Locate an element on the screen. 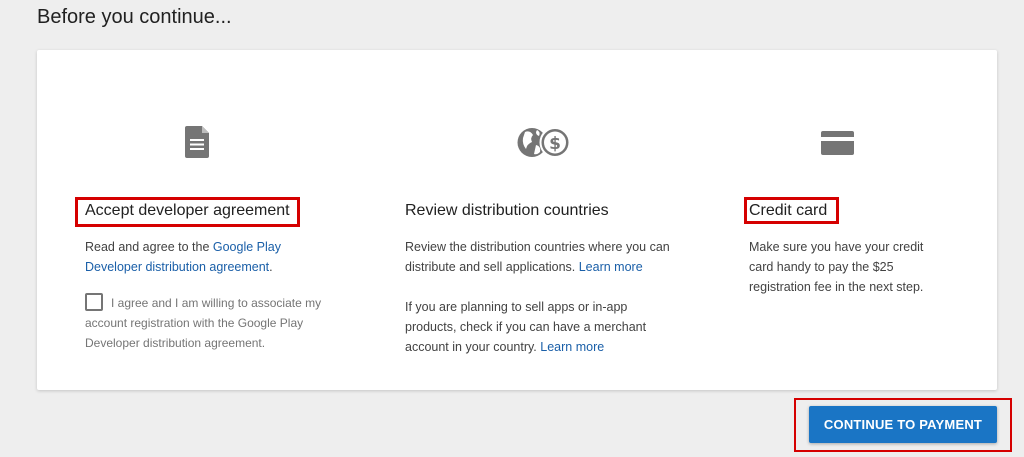  learn-more-link-2: Learn more is located at coordinates (572, 347).